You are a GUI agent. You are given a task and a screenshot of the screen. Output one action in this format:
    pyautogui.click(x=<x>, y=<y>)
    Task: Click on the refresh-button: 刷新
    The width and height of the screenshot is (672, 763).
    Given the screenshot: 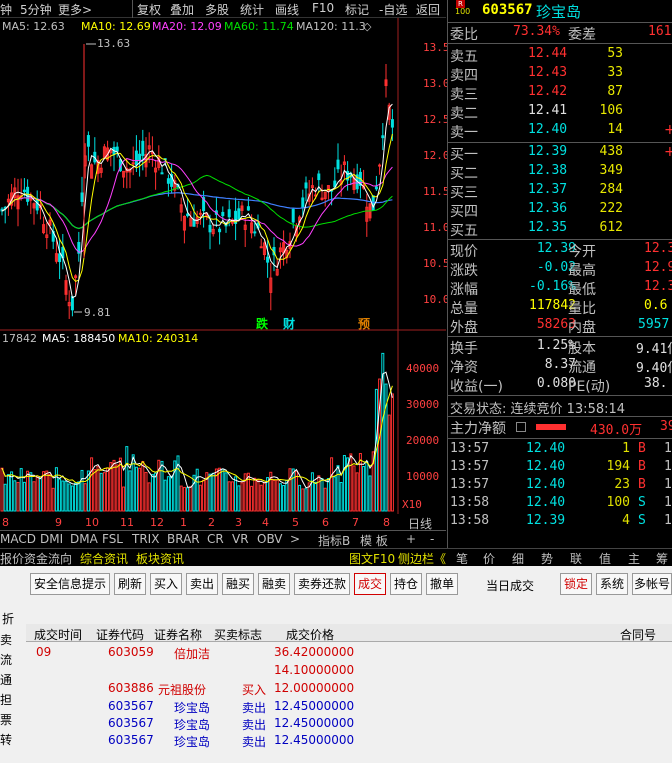 What is the action you would take?
    pyautogui.click(x=130, y=584)
    